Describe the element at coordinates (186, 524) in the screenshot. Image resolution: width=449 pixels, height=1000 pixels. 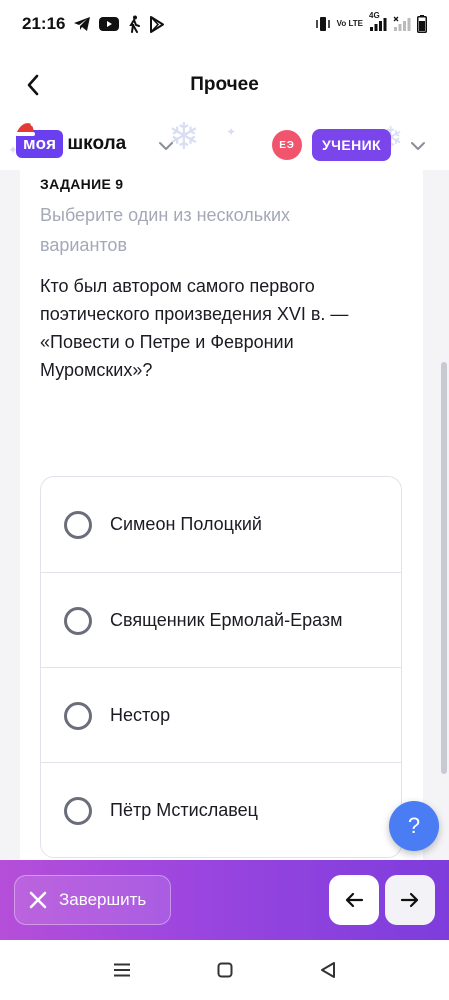
I see `option-label: Симеон Полоцкий` at that location.